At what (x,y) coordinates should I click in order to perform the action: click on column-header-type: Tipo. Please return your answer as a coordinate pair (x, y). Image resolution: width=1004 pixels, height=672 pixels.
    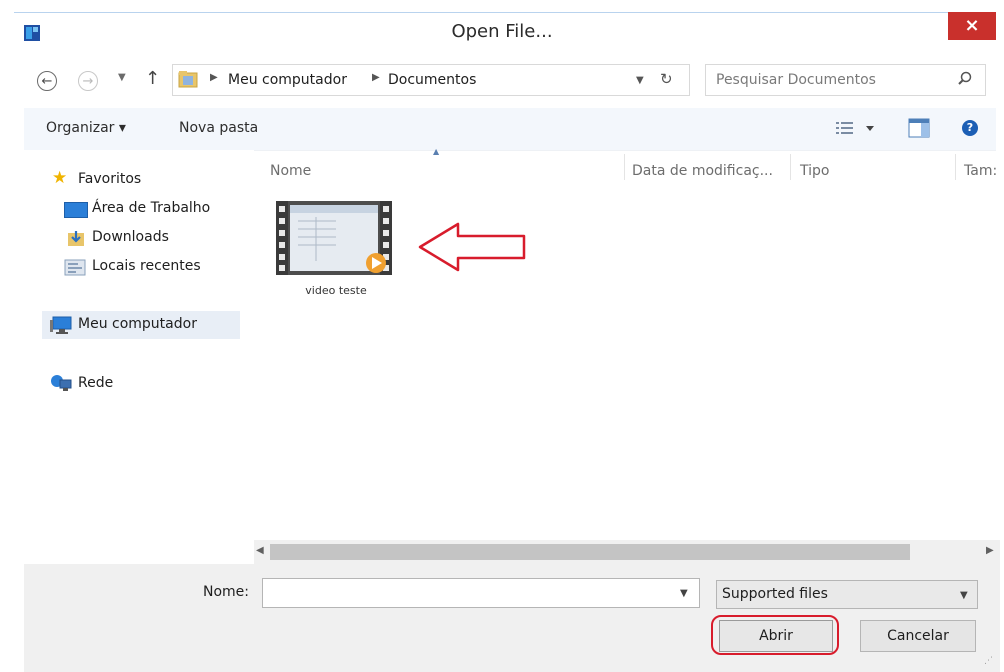
    Looking at the image, I should click on (814, 171).